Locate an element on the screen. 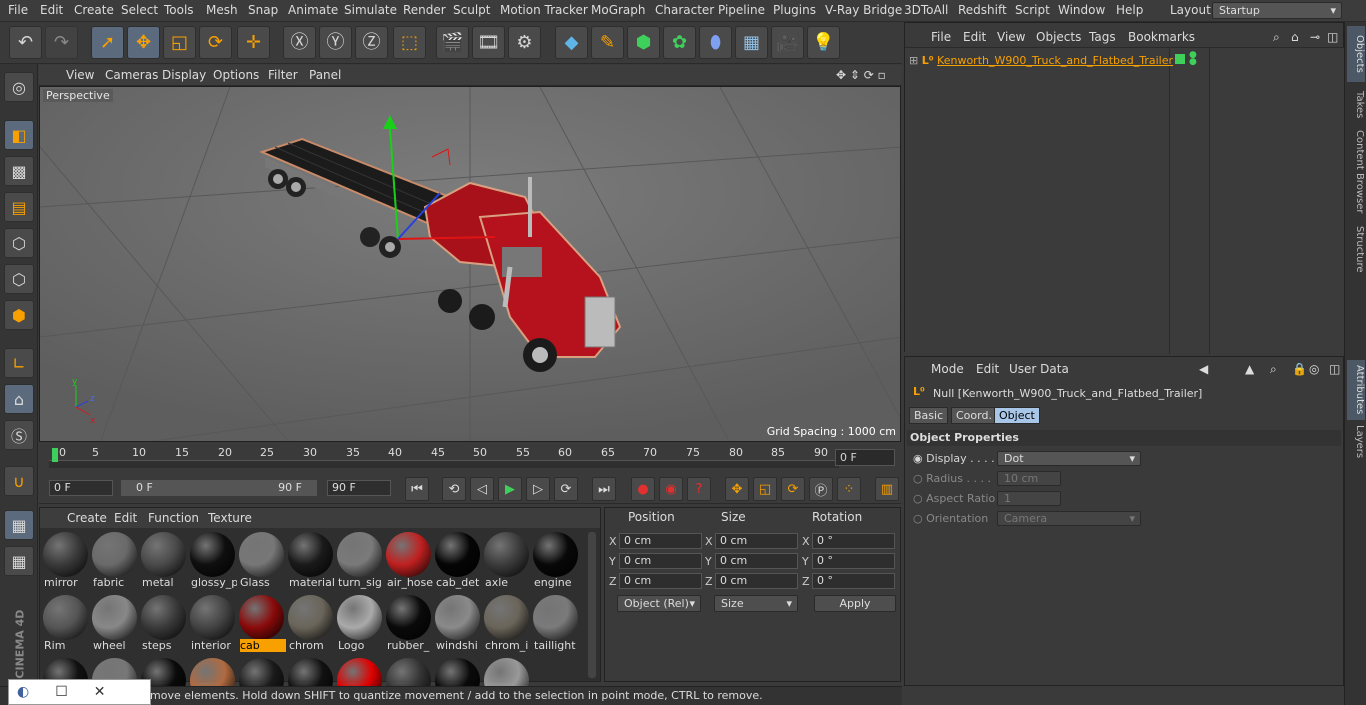 The height and width of the screenshot is (705, 1366). material-swatch: cab_det is located at coordinates (457, 559).